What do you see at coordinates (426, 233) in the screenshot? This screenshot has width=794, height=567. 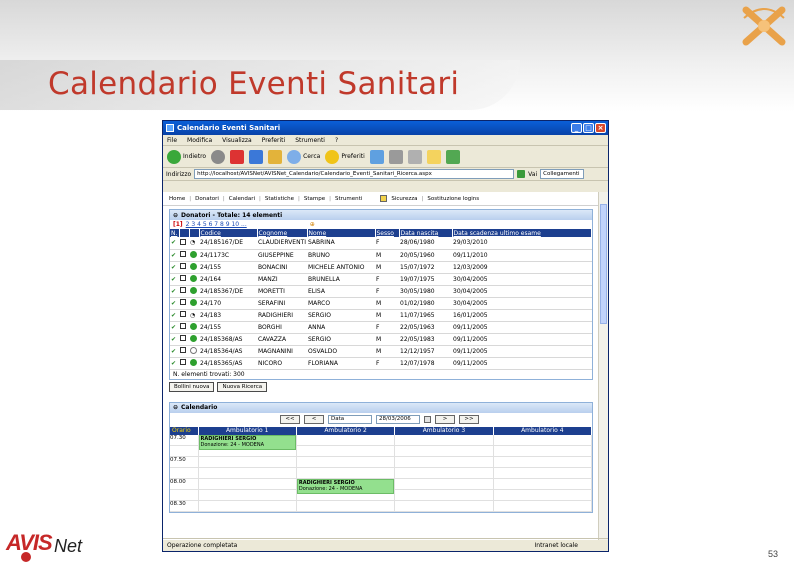 I see `col-data-nascita: Data nascita` at bounding box center [426, 233].